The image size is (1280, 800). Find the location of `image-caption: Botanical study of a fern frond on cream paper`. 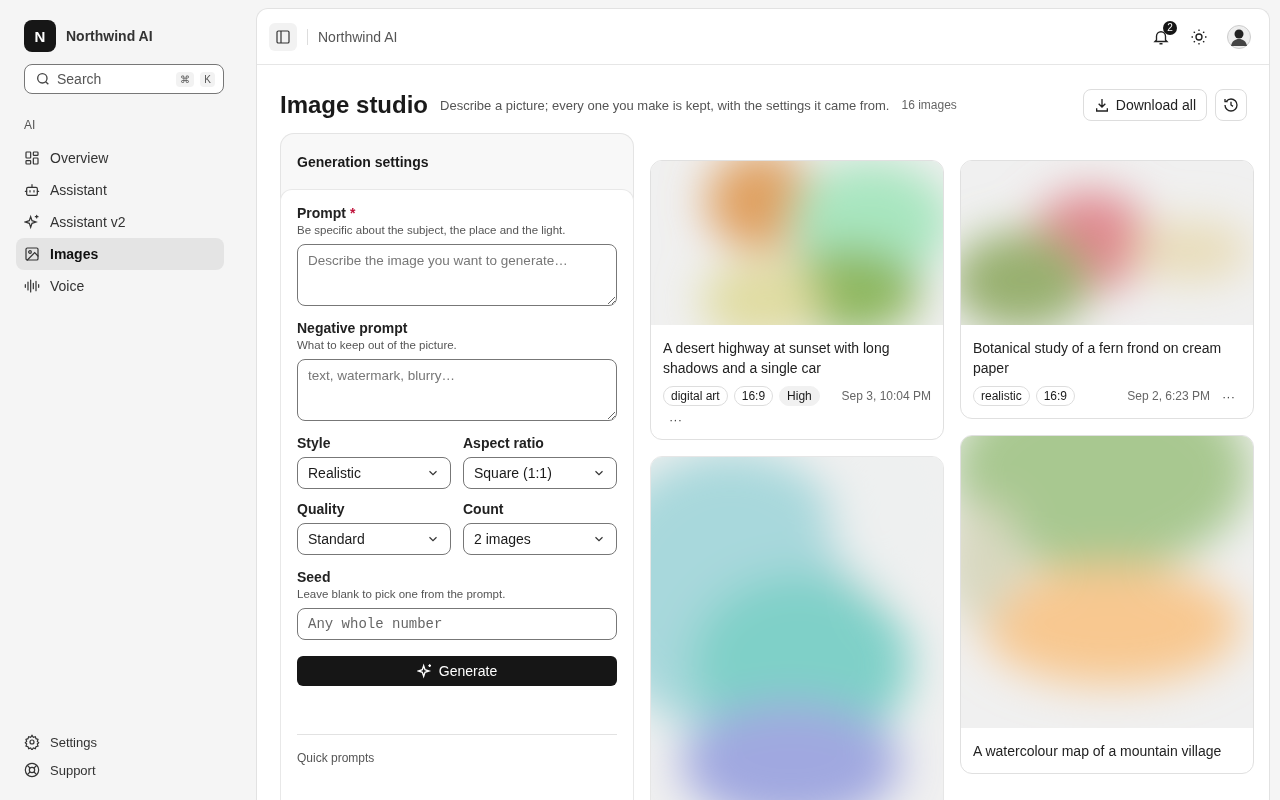

image-caption: Botanical study of a fern frond on cream paper is located at coordinates (1098, 359).